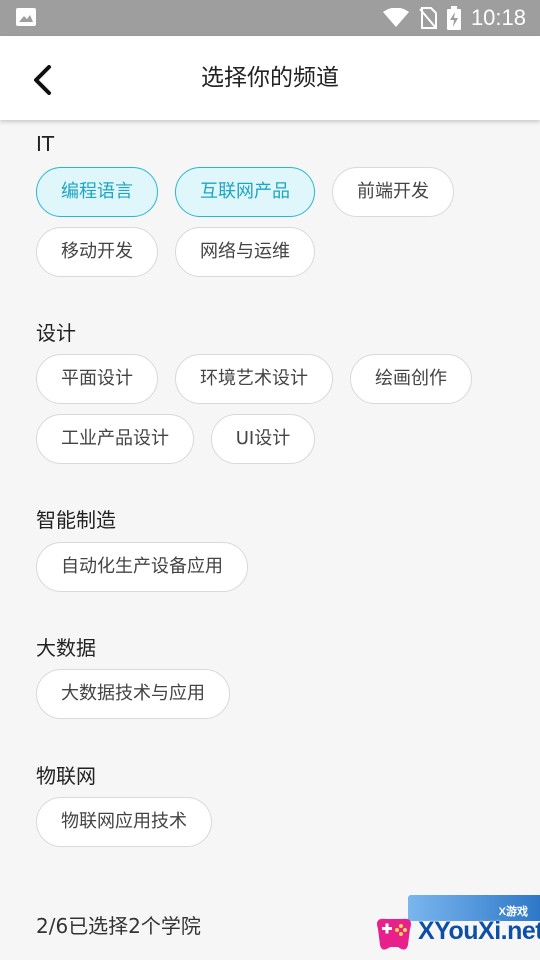 The height and width of the screenshot is (960, 540). What do you see at coordinates (26, 17) in the screenshot?
I see `image-notification-icon` at bounding box center [26, 17].